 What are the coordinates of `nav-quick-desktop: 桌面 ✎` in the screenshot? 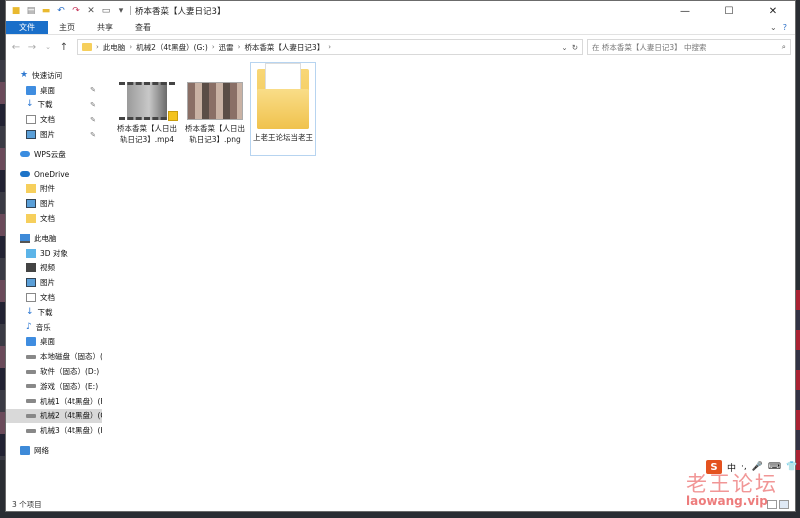 It's located at (54, 90).